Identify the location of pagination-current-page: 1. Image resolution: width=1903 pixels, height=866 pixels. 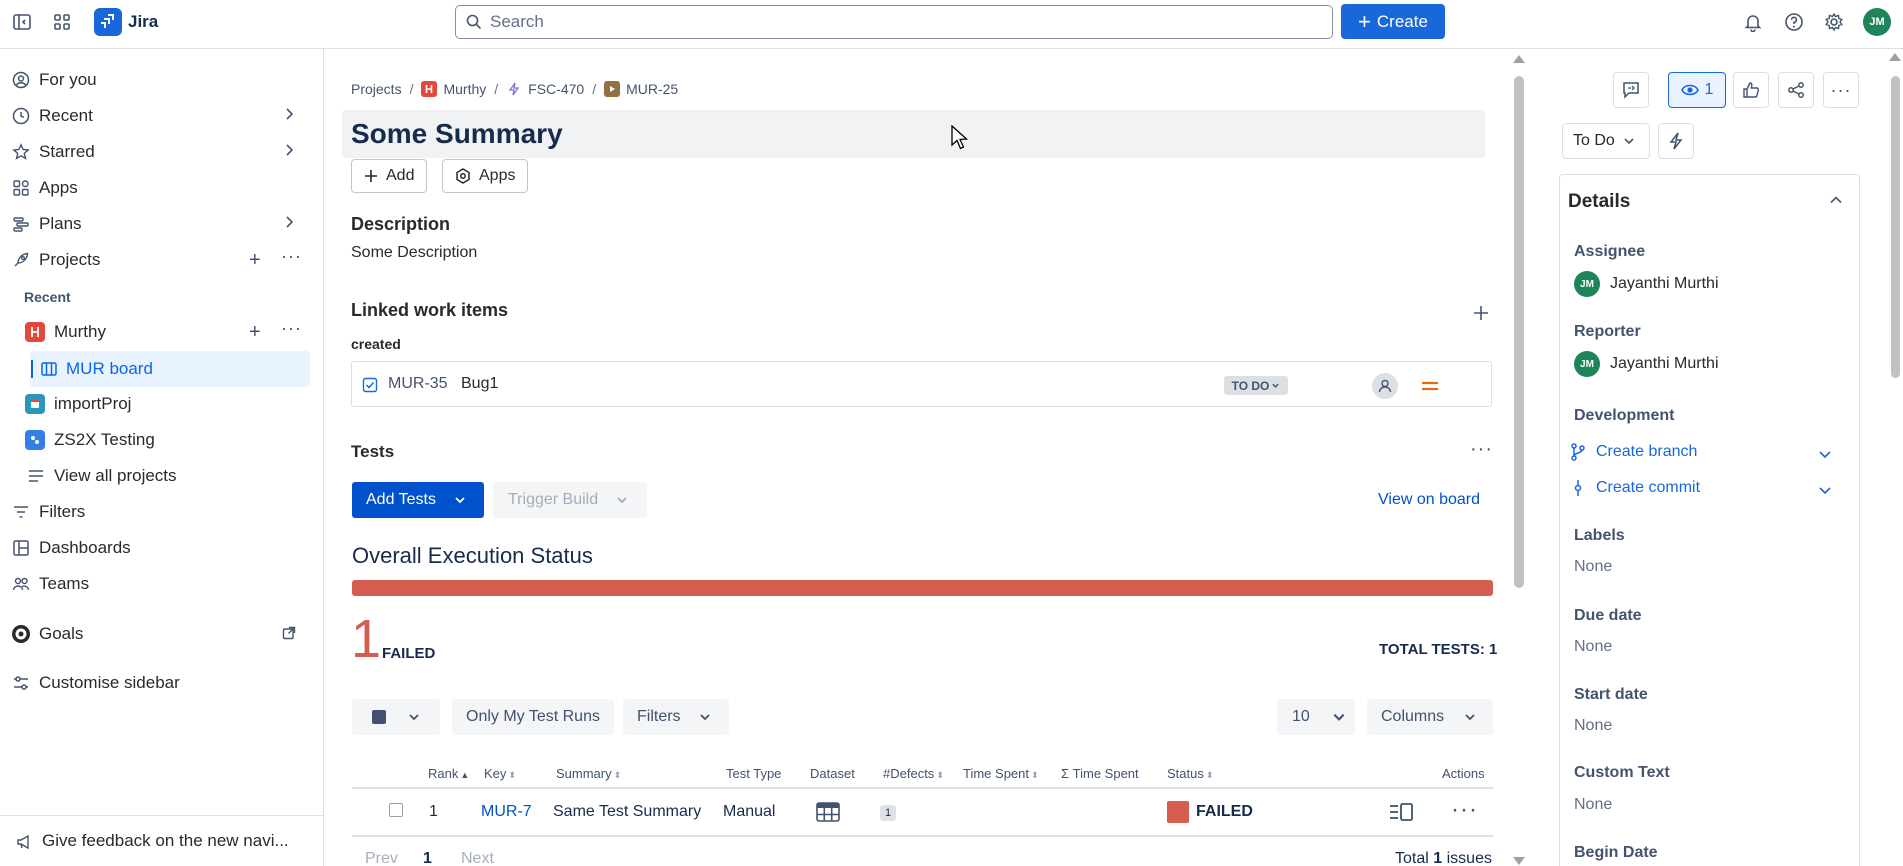
(427, 858).